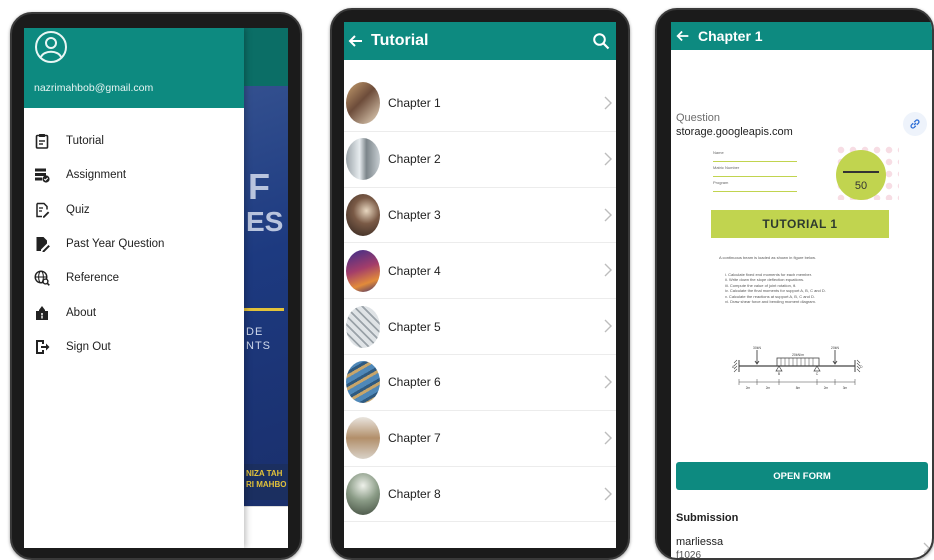 This screenshot has width=934, height=560. I want to click on app-bar: Chapter 1, so click(801, 36).